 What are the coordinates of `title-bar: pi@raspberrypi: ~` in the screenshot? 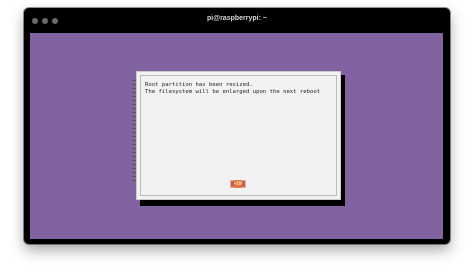 It's located at (237, 20).